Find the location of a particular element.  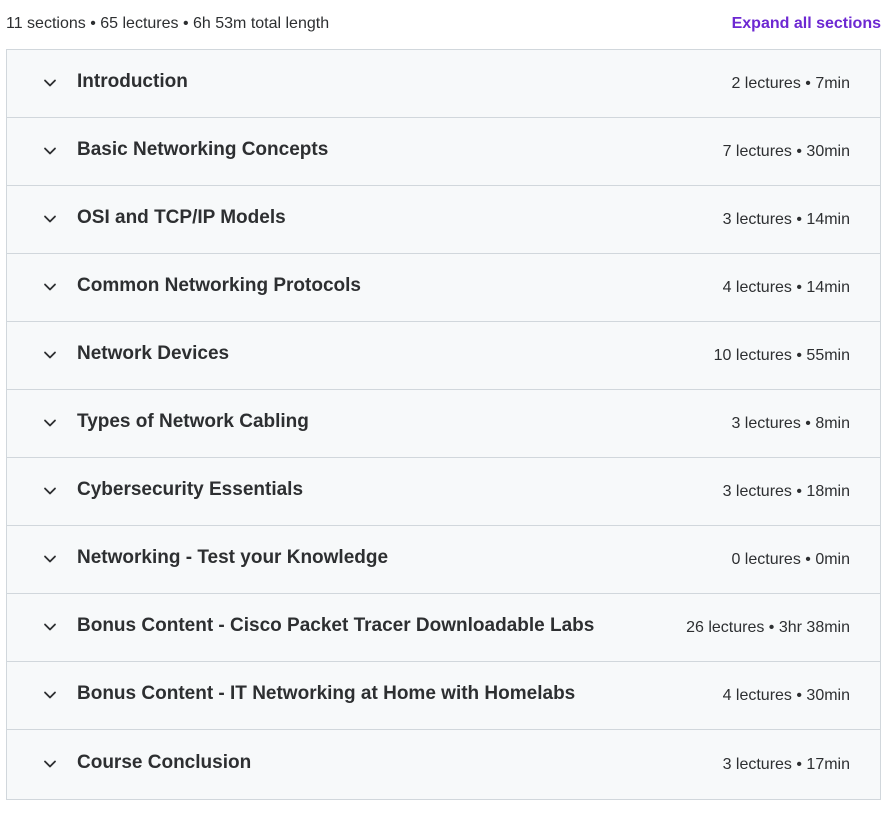

section-meta: 0 lectures • 0min is located at coordinates (790, 559).